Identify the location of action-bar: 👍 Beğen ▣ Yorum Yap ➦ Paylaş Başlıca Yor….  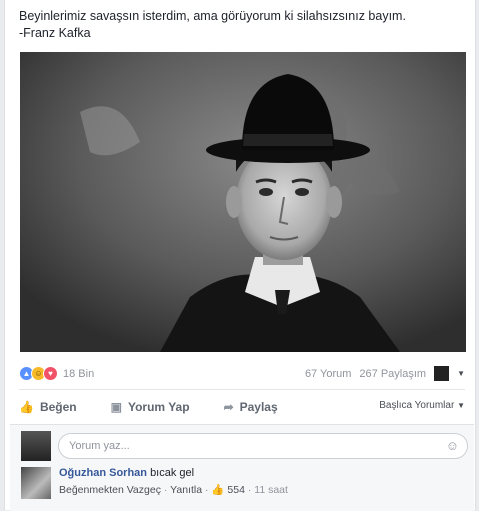
(242, 407).